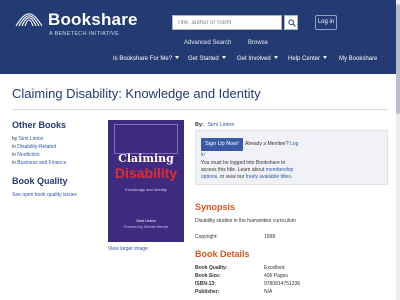  What do you see at coordinates (40, 181) in the screenshot?
I see `book-quality-heading: Book Quality` at bounding box center [40, 181].